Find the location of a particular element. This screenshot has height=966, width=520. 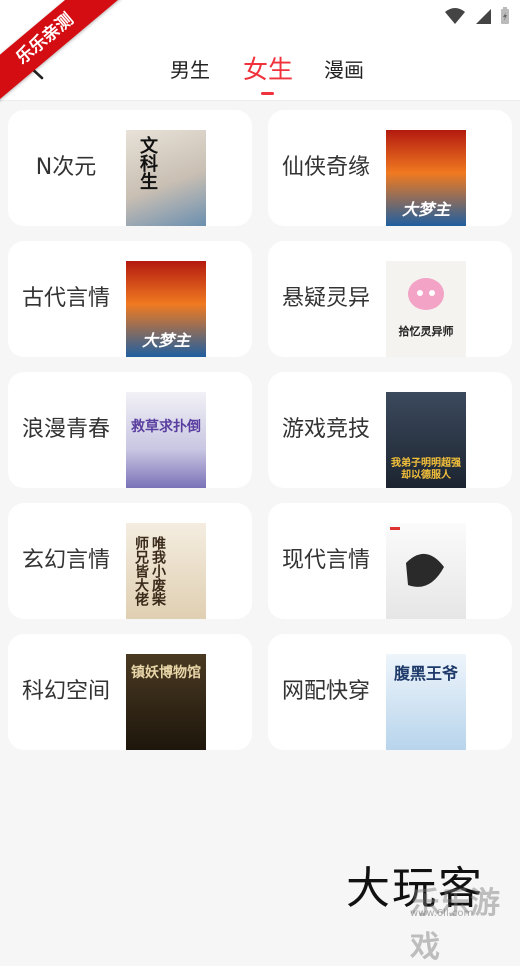

category-card: 网配快穿 腹黑王爷 is located at coordinates (390, 692).